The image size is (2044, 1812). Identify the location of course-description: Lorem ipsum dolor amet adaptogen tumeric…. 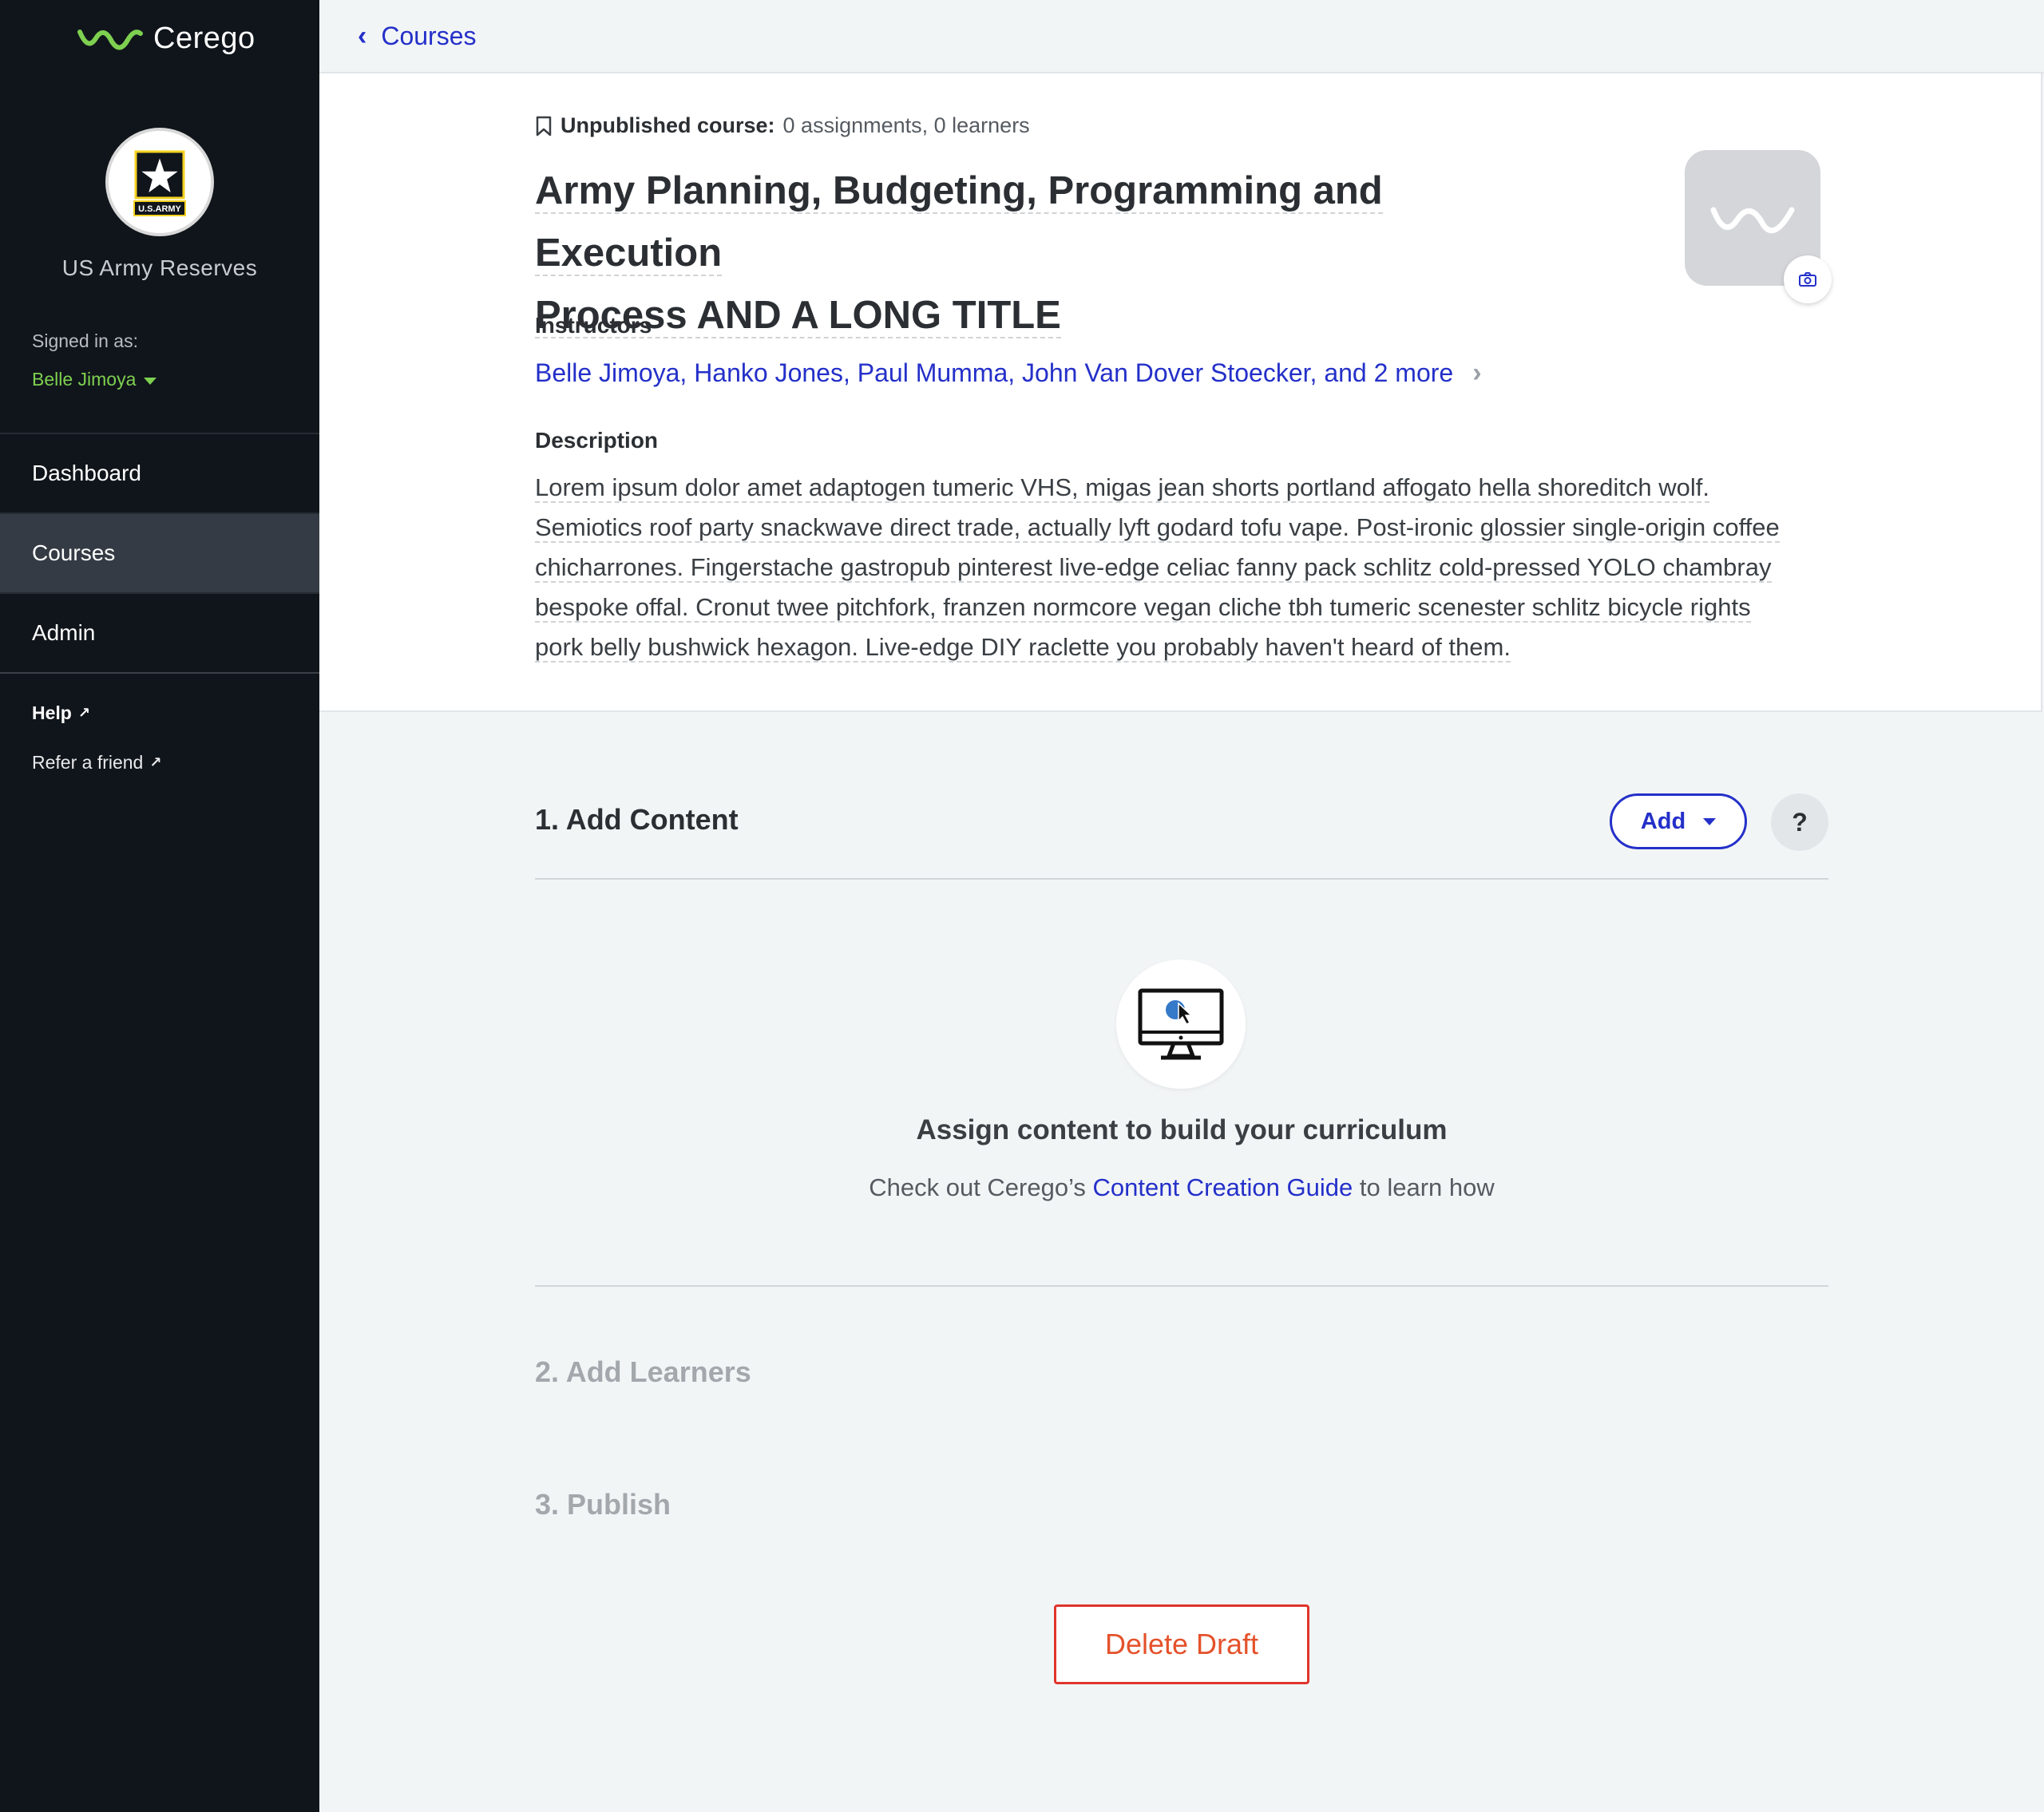
(1185, 567).